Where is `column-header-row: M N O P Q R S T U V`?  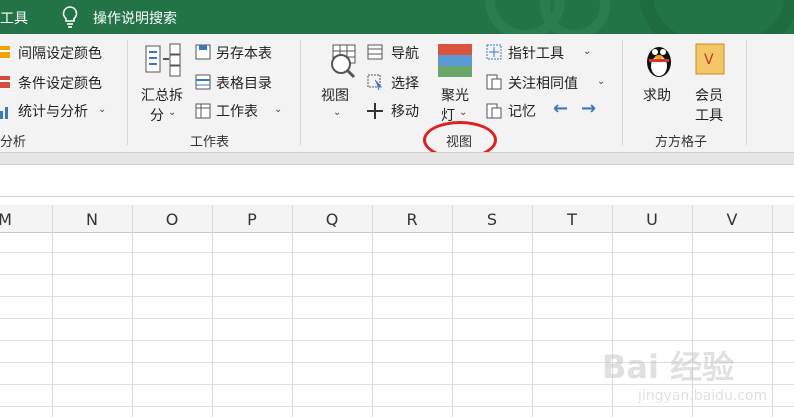 column-header-row: M N O P Q R S T U V is located at coordinates (397, 219).